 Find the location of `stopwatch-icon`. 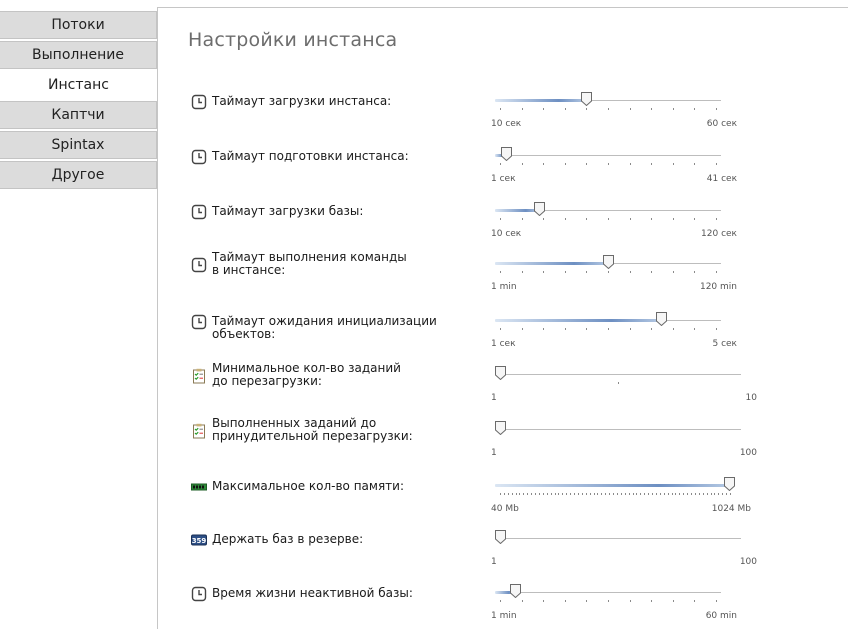

stopwatch-icon is located at coordinates (199, 265).